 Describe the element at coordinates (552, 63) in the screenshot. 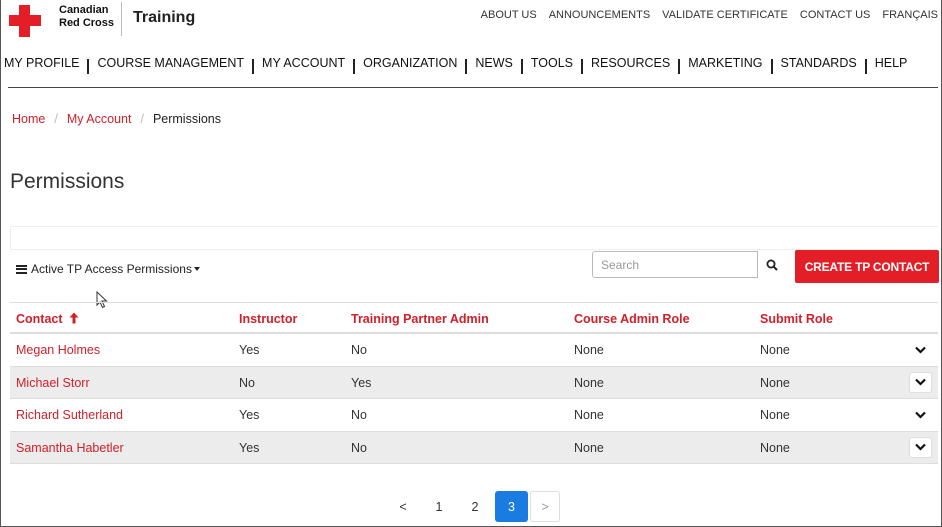

I see `nav-tools: TOOLS` at that location.